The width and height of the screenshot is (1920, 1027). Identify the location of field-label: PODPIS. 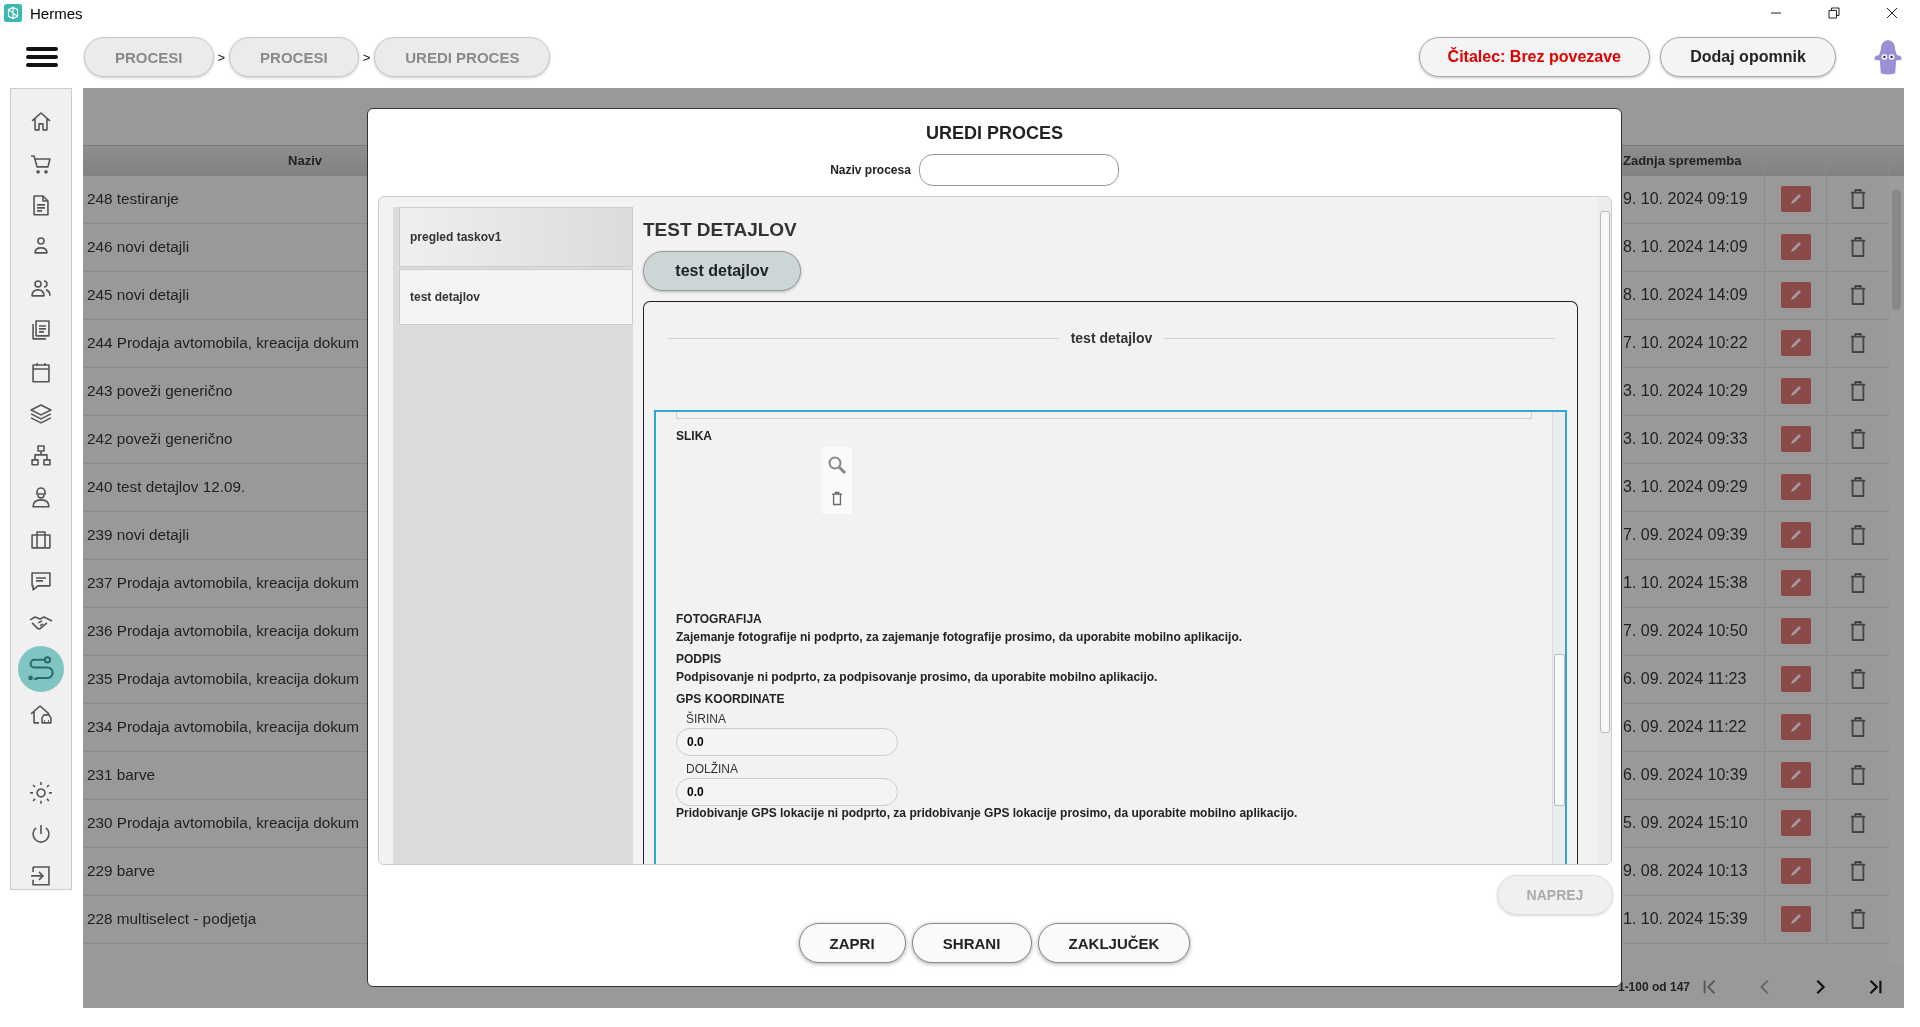
(699, 659).